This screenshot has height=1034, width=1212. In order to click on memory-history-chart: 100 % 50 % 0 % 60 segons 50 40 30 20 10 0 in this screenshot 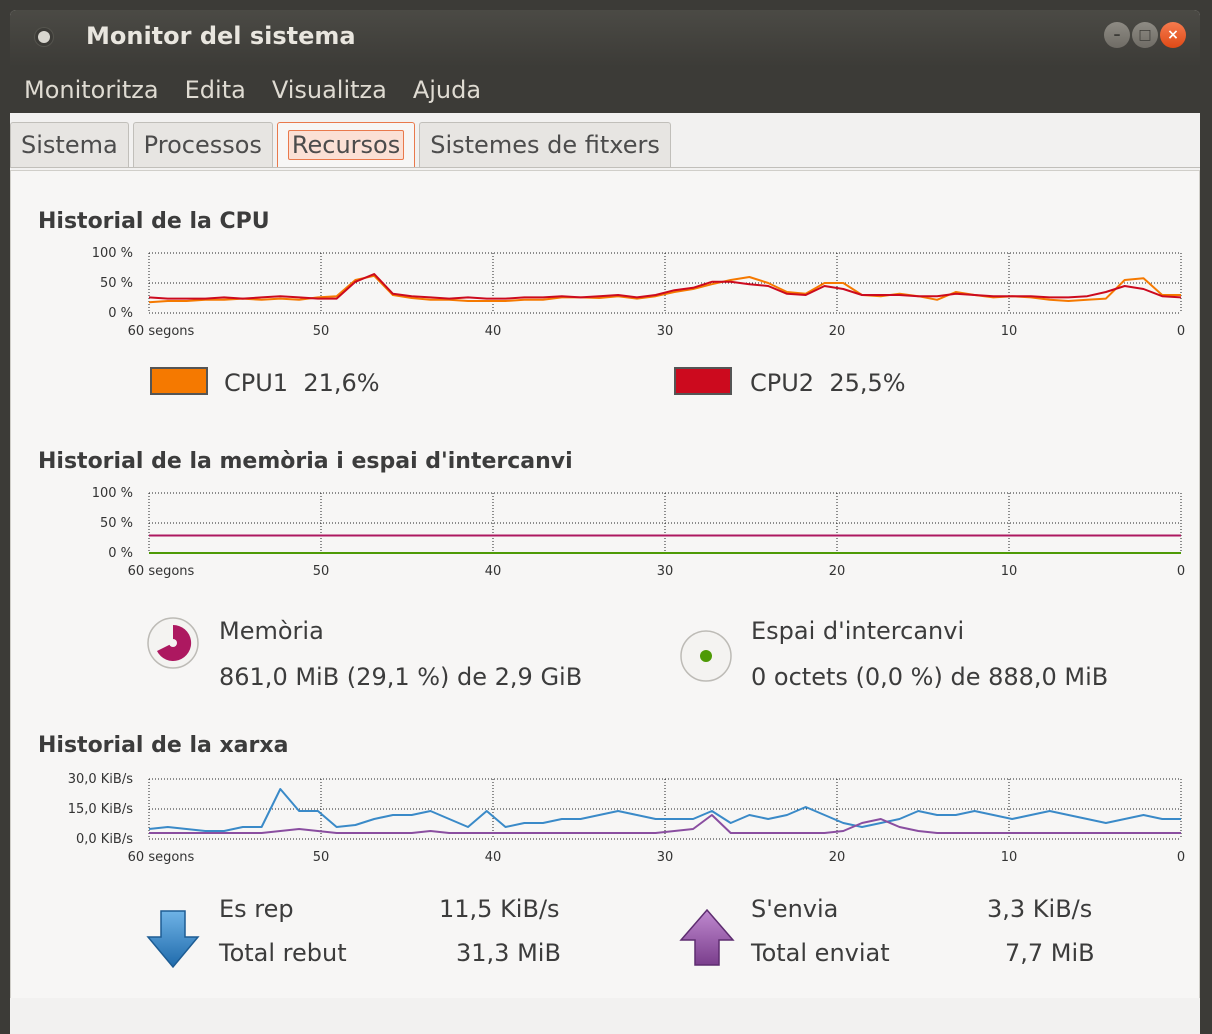, I will do `click(638, 532)`.